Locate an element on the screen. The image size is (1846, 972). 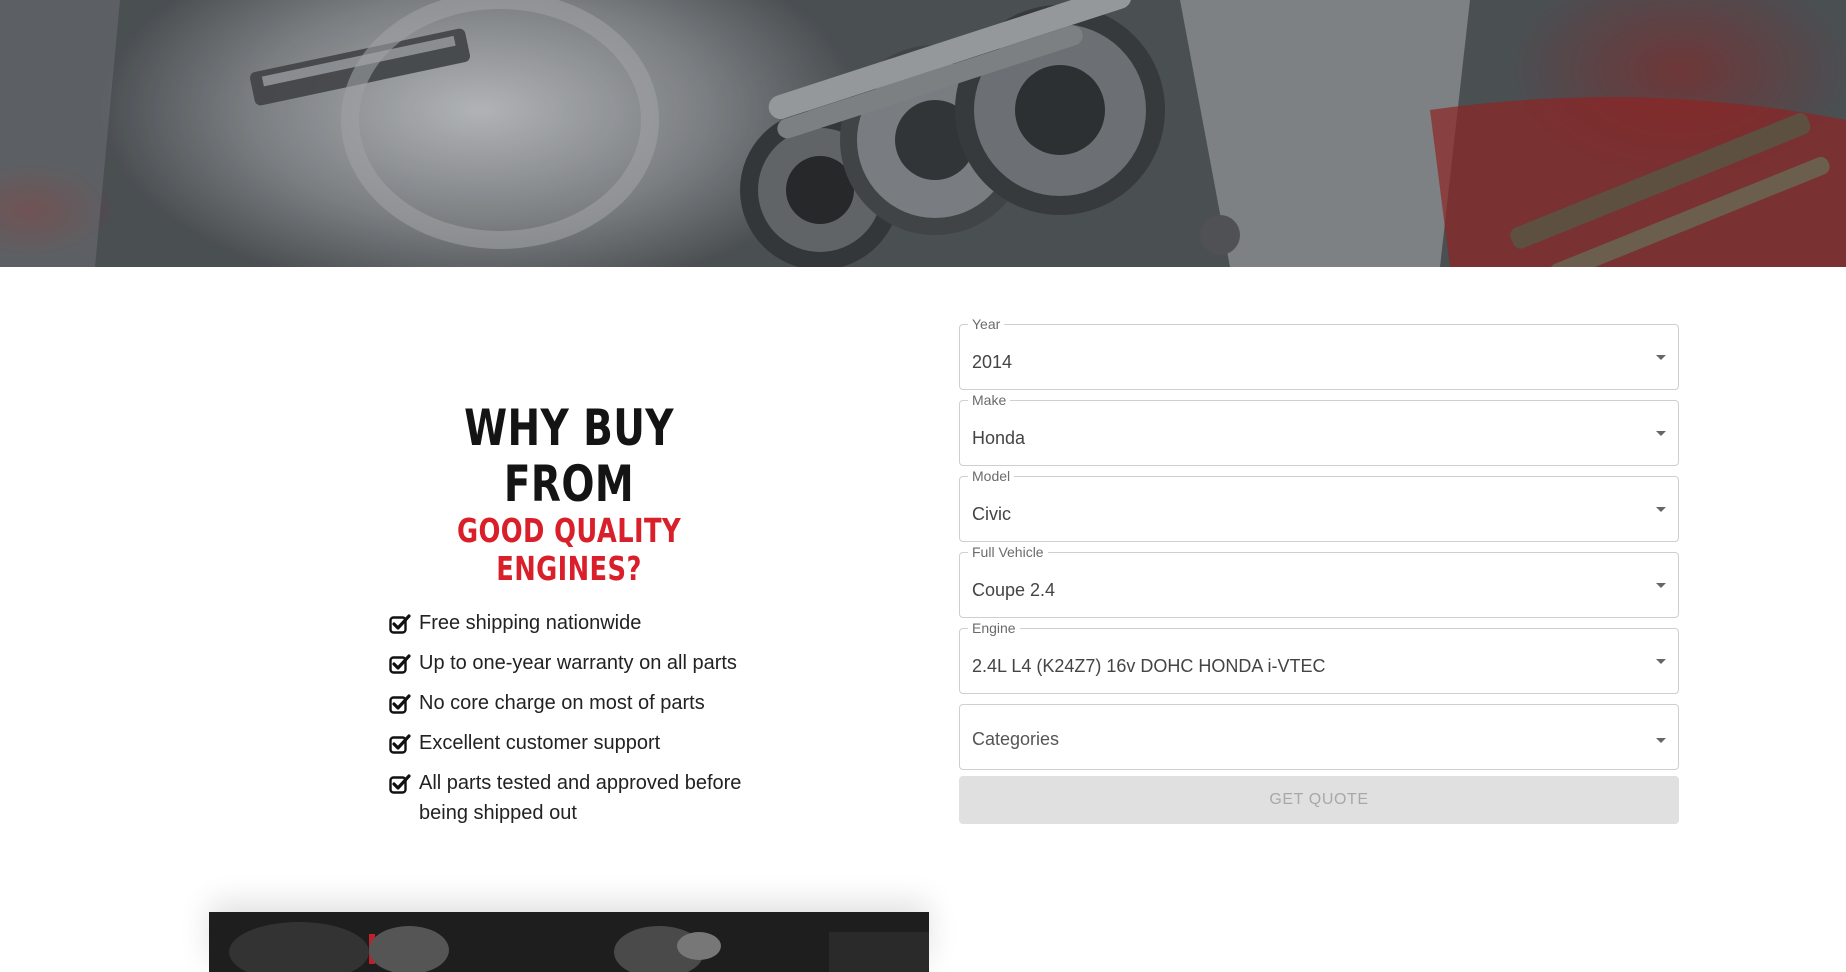
engine-bay-image is located at coordinates (569, 942).